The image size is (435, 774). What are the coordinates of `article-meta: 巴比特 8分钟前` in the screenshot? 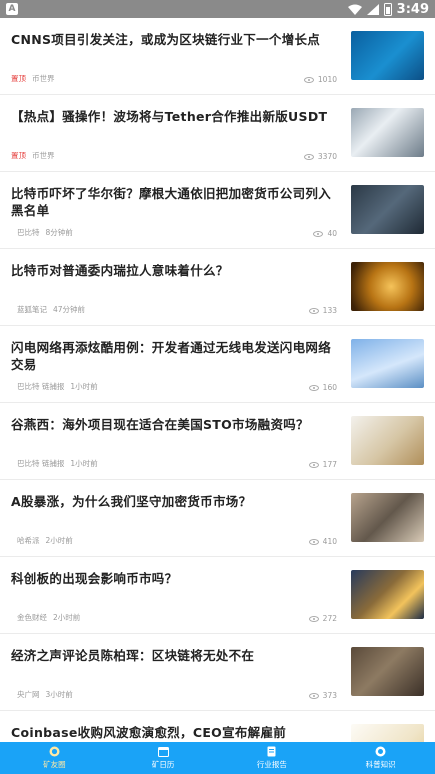 It's located at (42, 232).